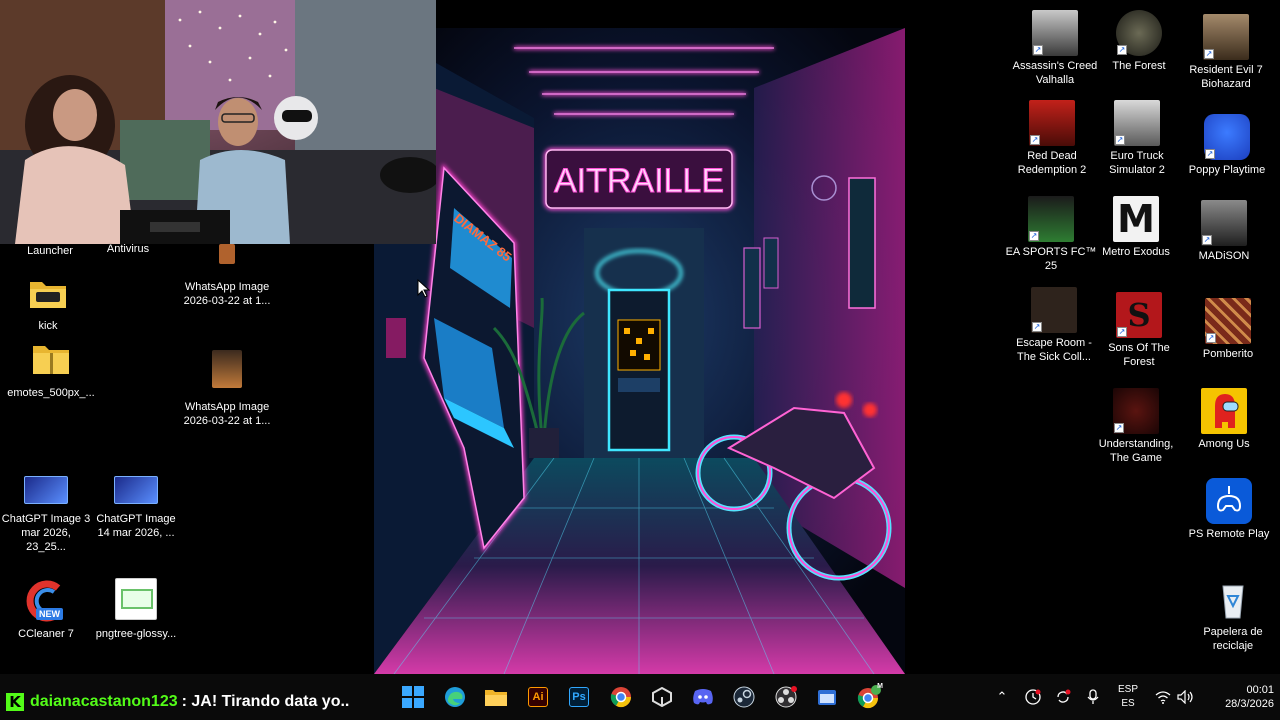 The height and width of the screenshot is (720, 1280). Describe the element at coordinates (1228, 329) in the screenshot. I see `desktop-icon-pomberito: ↗ Pomberito` at that location.